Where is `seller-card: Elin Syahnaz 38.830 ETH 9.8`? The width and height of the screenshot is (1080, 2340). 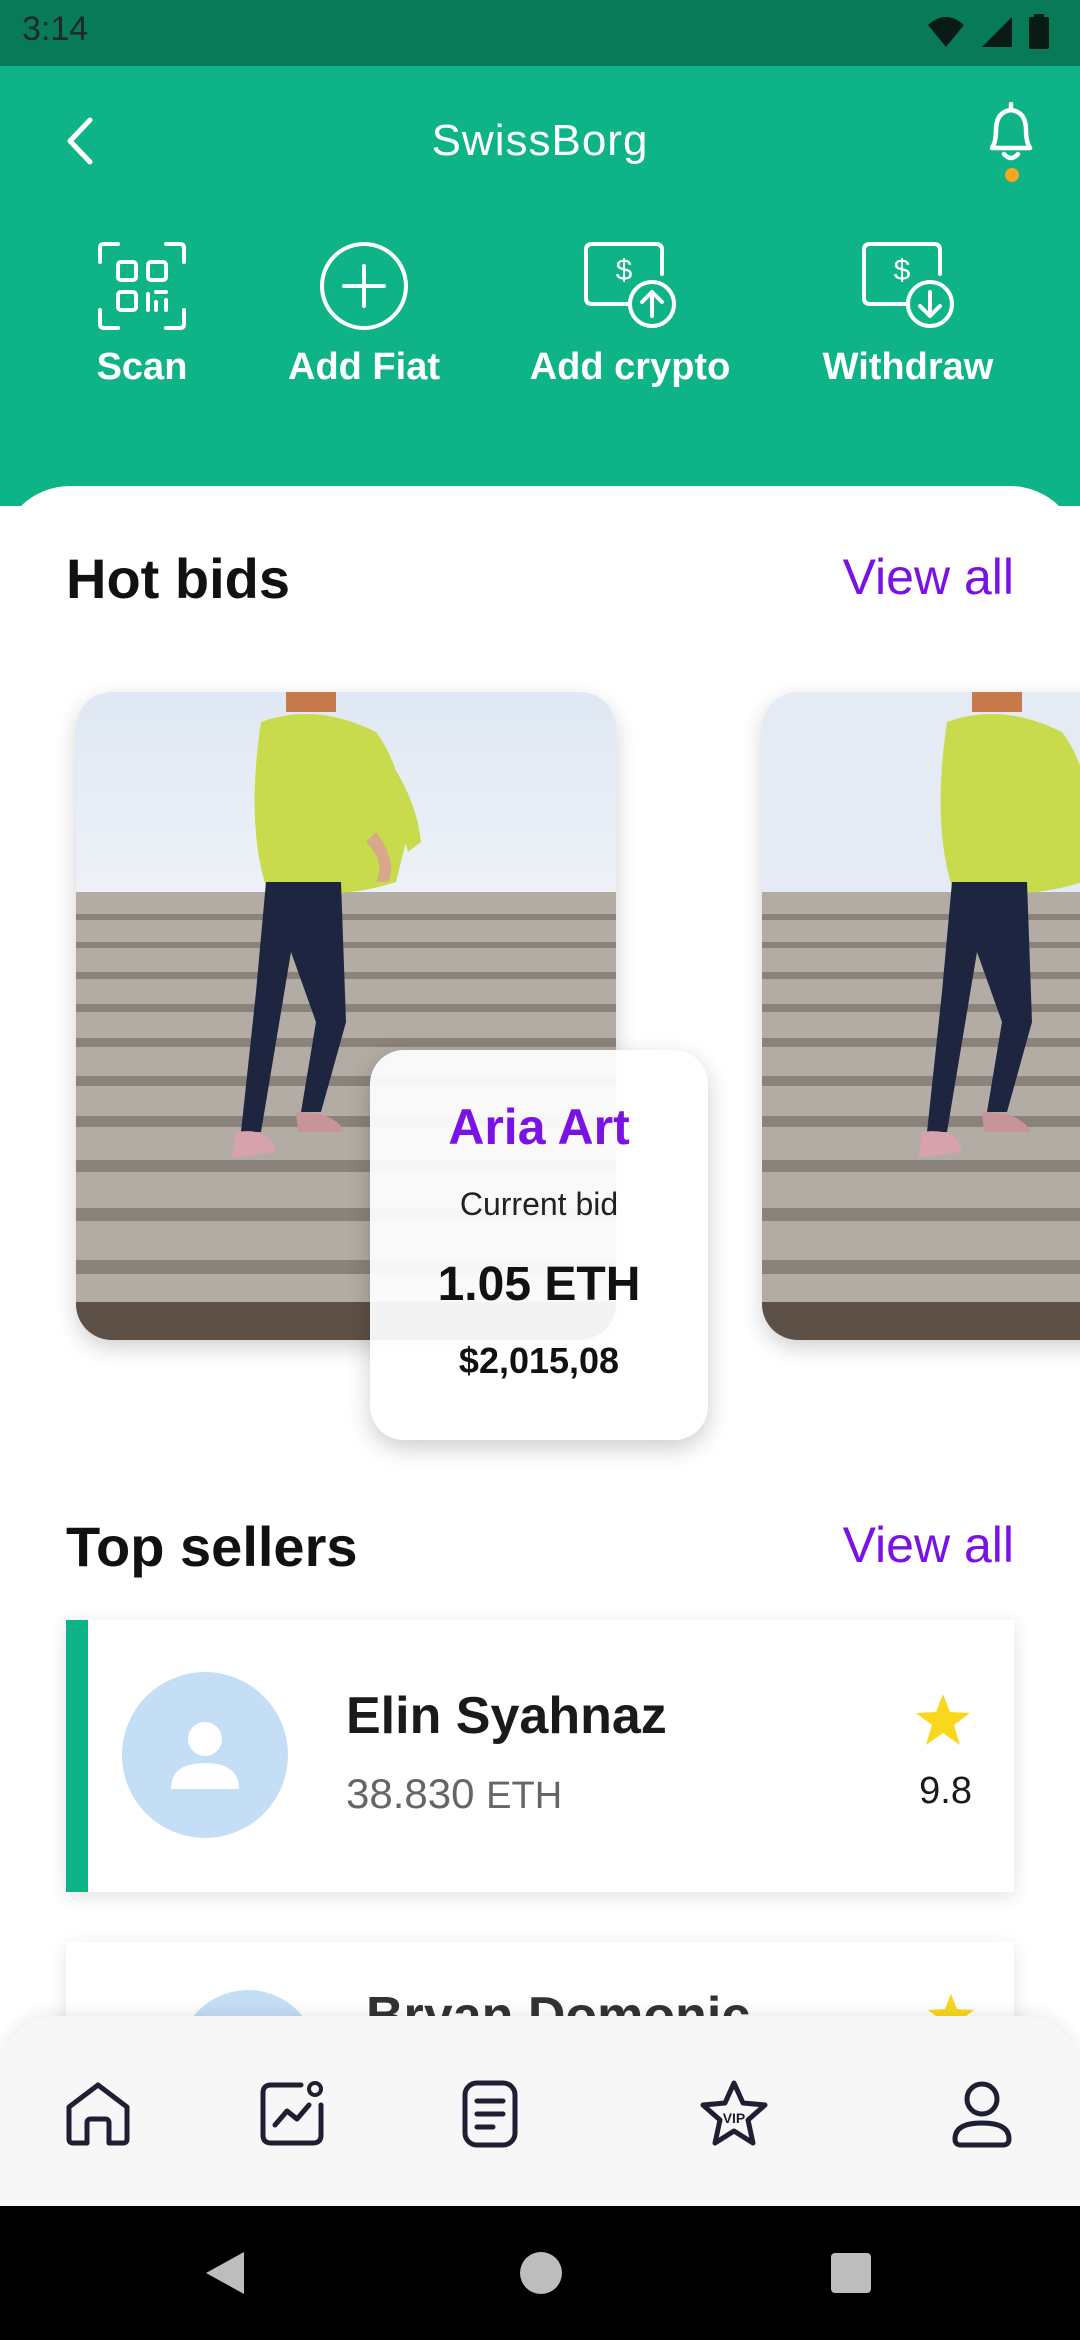 seller-card: Elin Syahnaz 38.830 ETH 9.8 is located at coordinates (540, 1756).